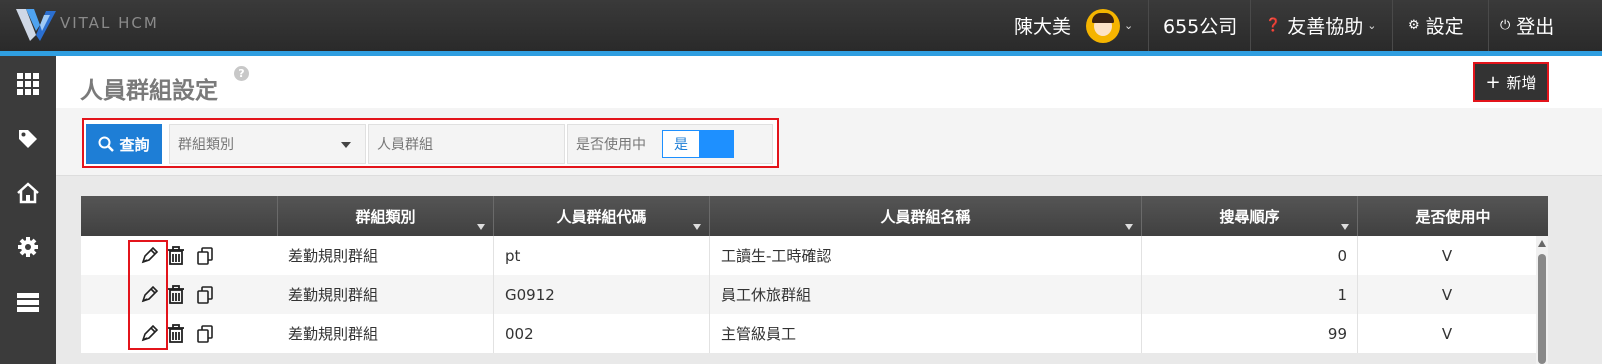  What do you see at coordinates (1250, 333) in the screenshot?
I see `cell-order: 99` at bounding box center [1250, 333].